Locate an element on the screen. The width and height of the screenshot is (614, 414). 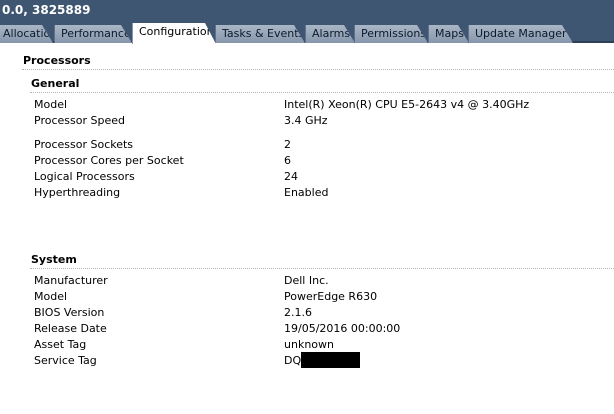
info-row-system-model: Model PowerEdge R630 is located at coordinates (324, 296).